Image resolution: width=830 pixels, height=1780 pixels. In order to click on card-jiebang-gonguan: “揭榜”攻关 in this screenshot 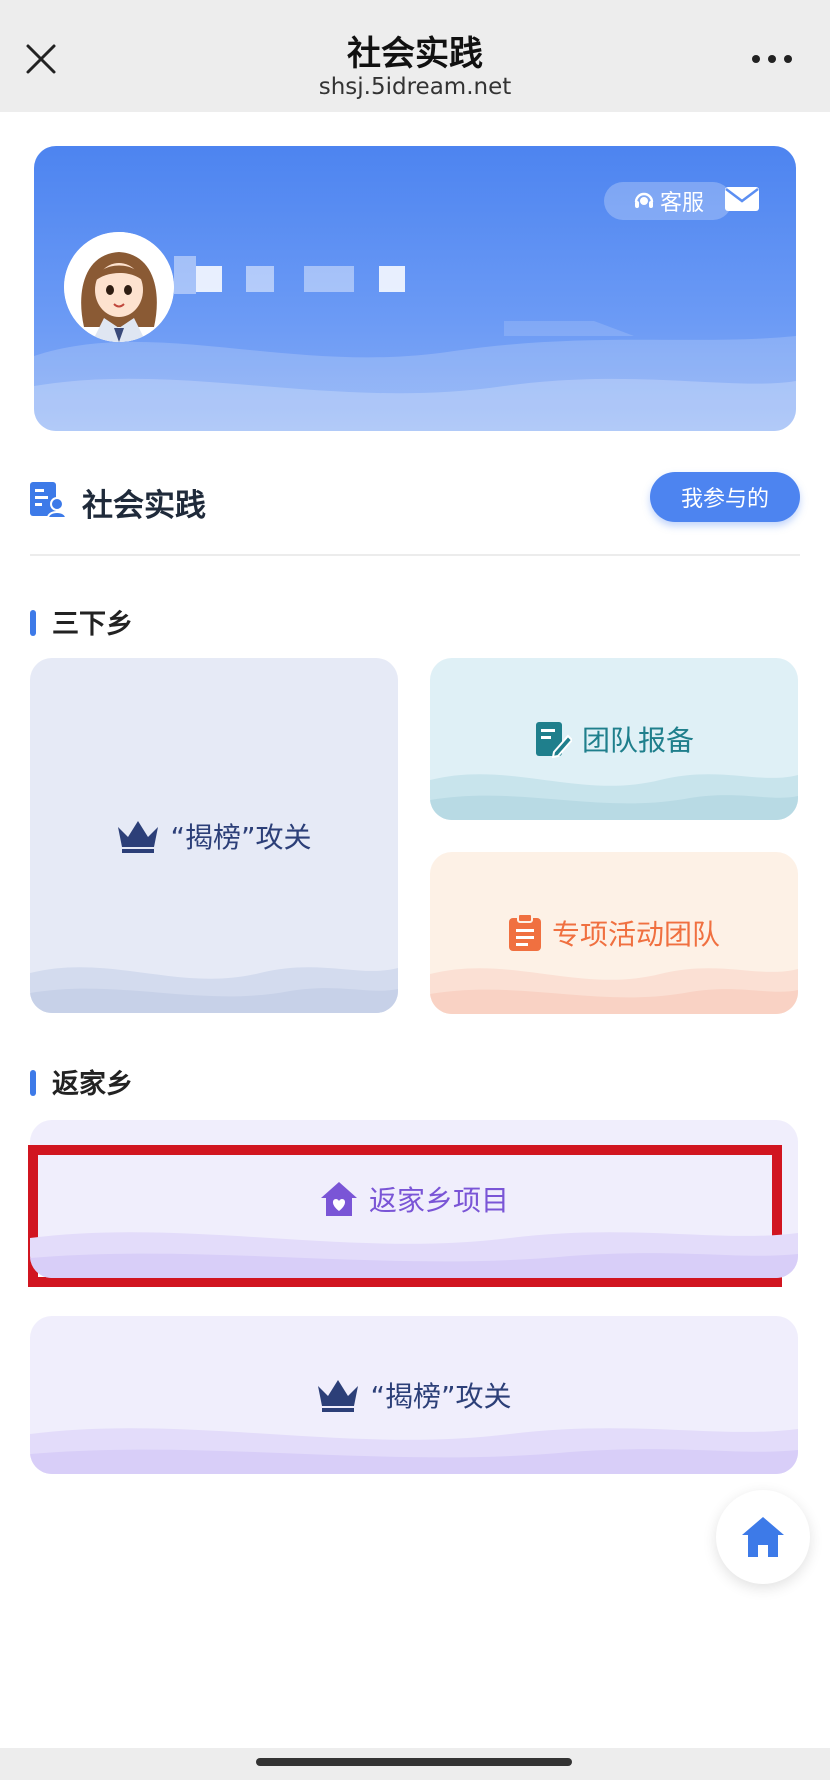, I will do `click(214, 835)`.